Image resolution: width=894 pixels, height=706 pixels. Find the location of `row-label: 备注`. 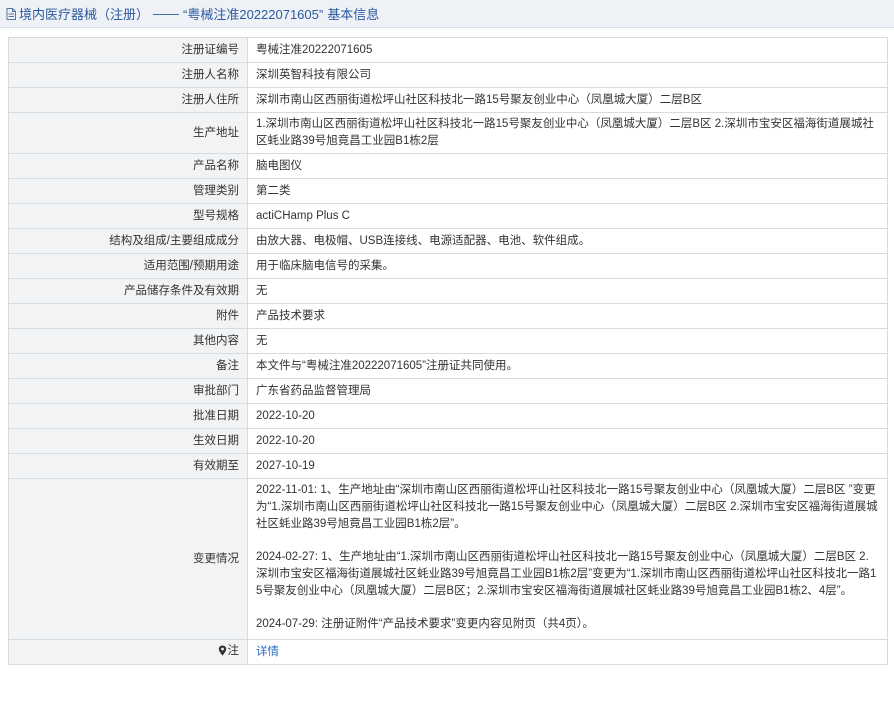

row-label: 备注 is located at coordinates (128, 366).